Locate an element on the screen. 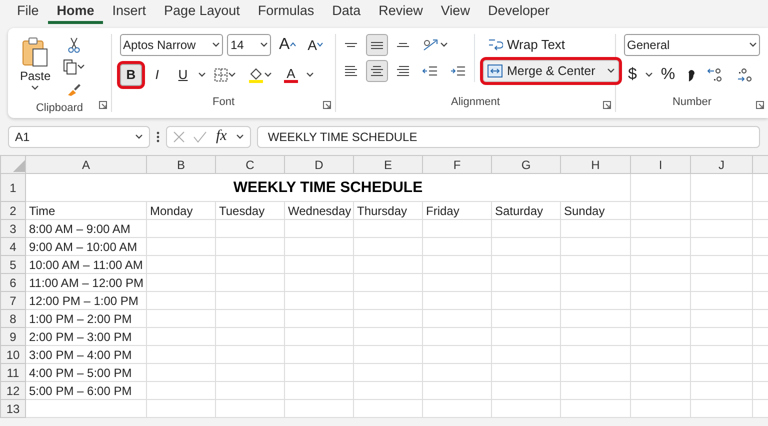  table-cell: Time is located at coordinates (86, 211).